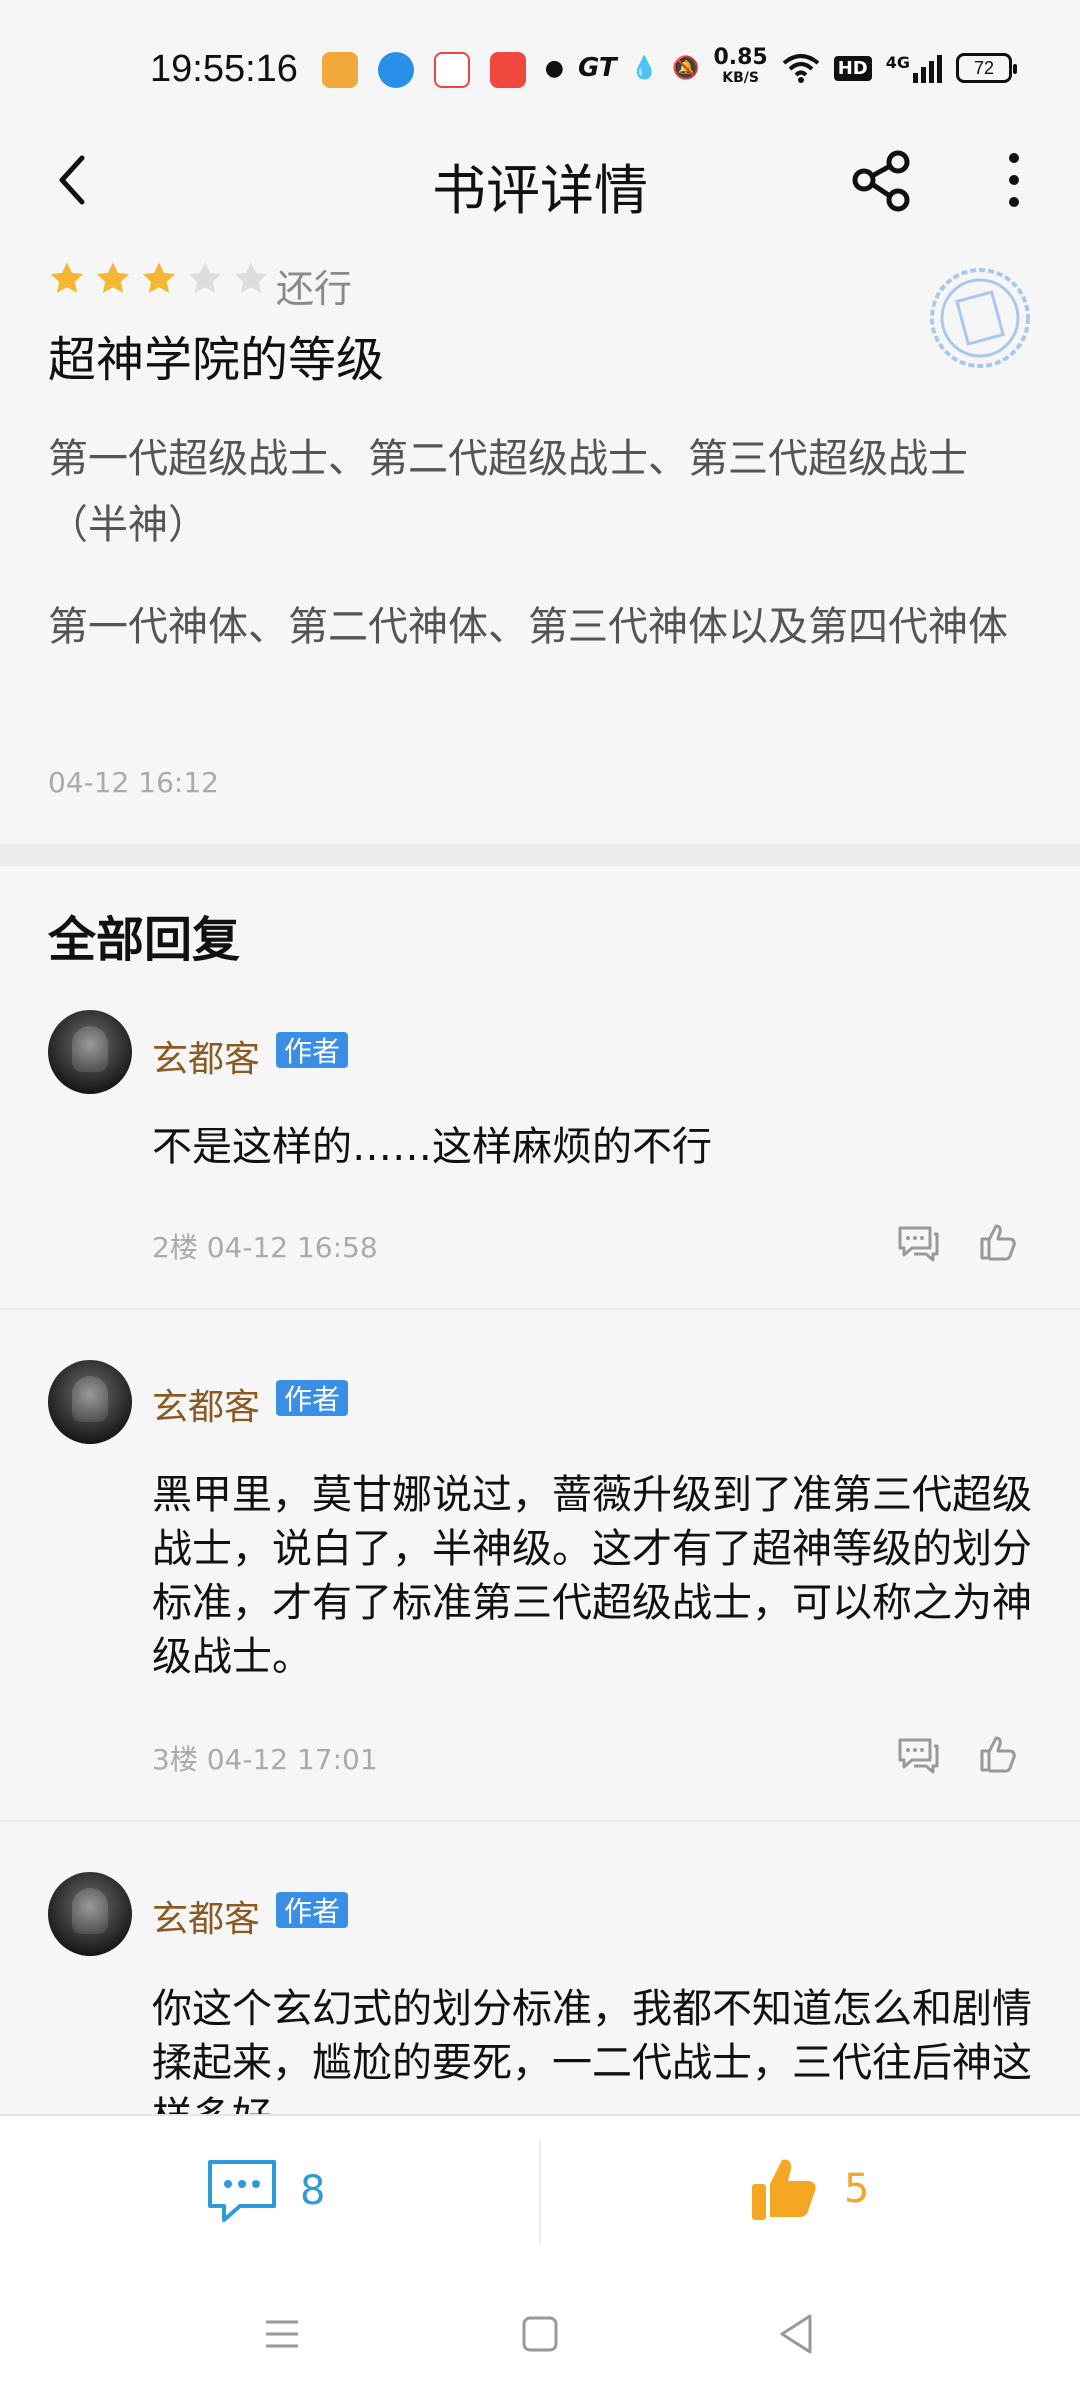  I want to click on network-speed-value: 0.85, so click(740, 57).